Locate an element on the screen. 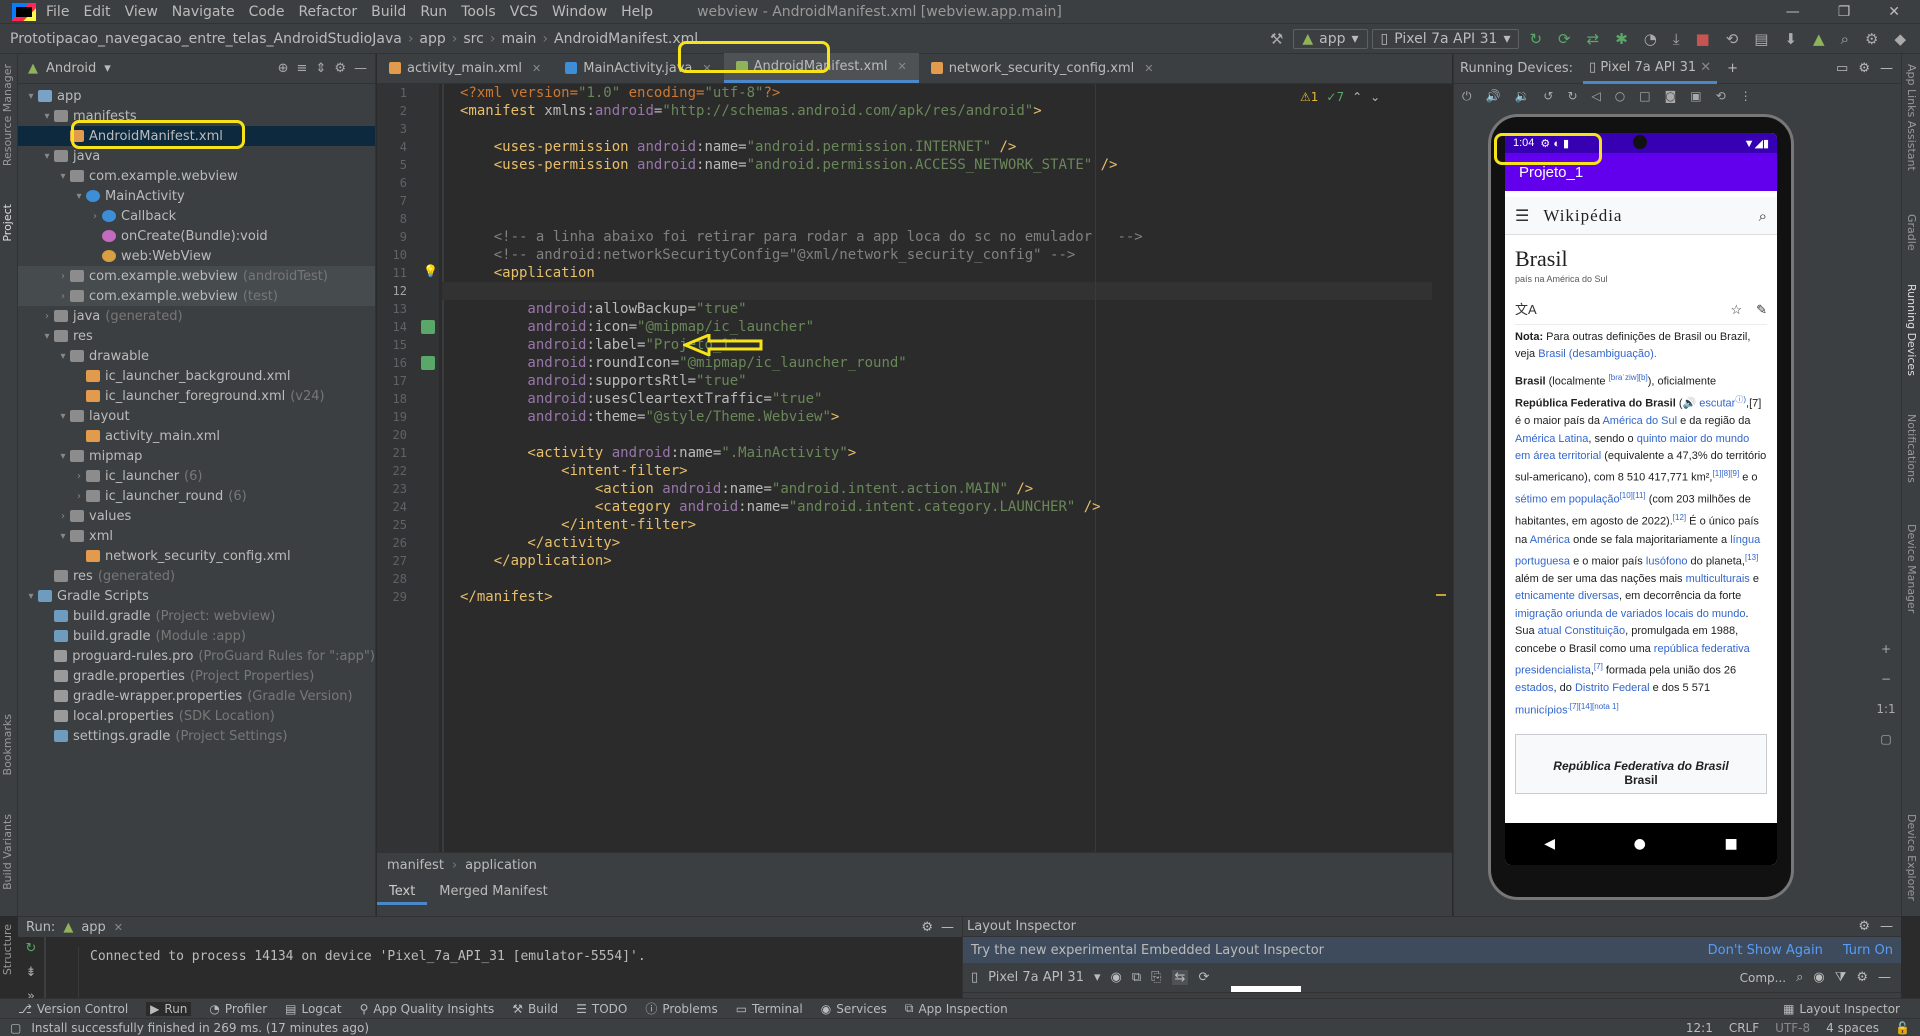 The image size is (1920, 1036). article-link: América do Sul is located at coordinates (1639, 421).